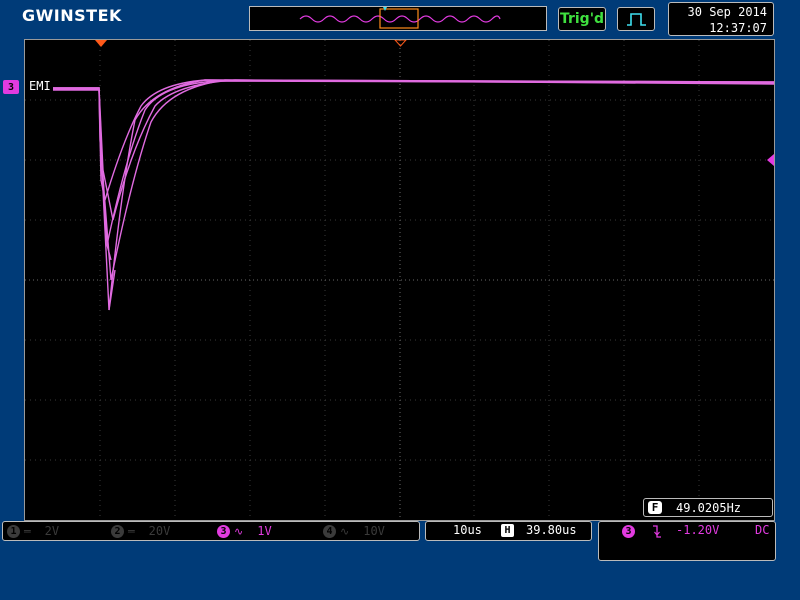  I want to click on channel-4-scale: 10V, so click(374, 531).